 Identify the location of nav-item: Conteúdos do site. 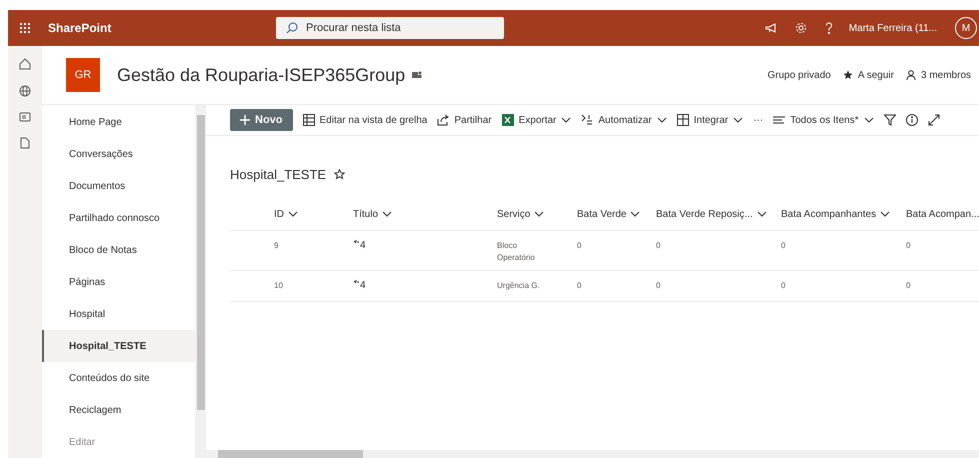
(118, 378).